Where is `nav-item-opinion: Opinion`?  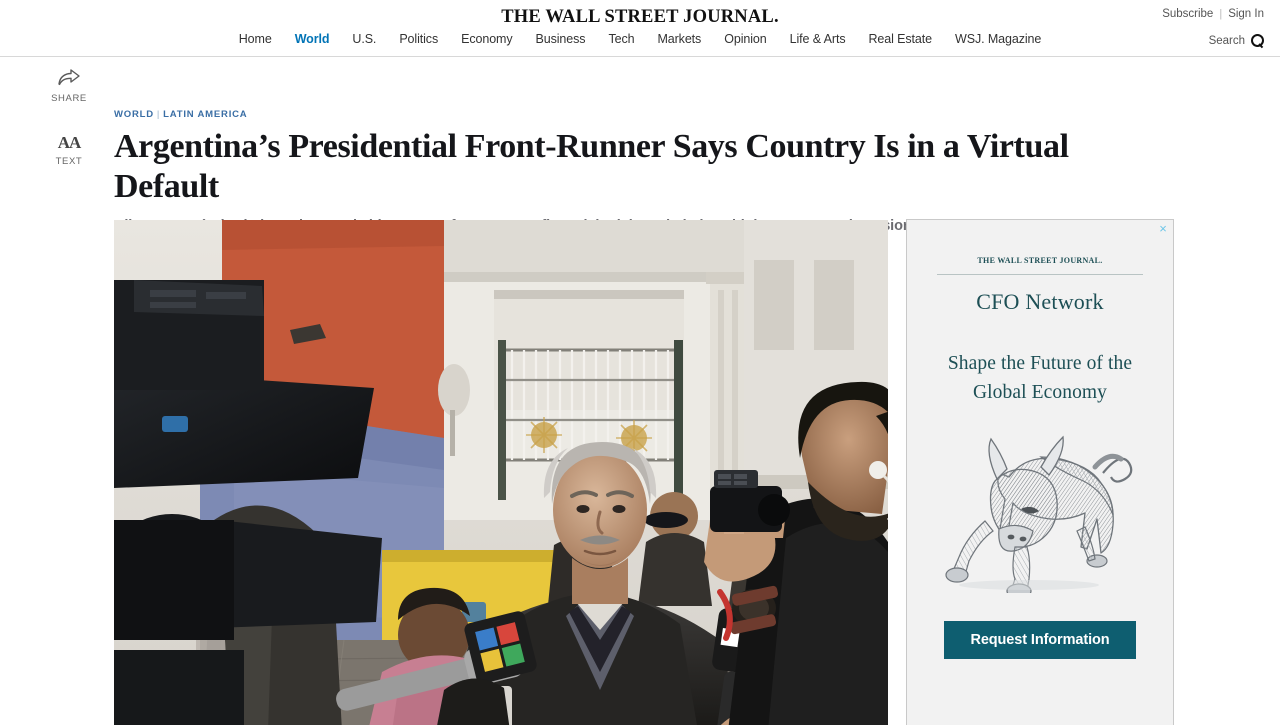
nav-item-opinion: Opinion is located at coordinates (745, 39).